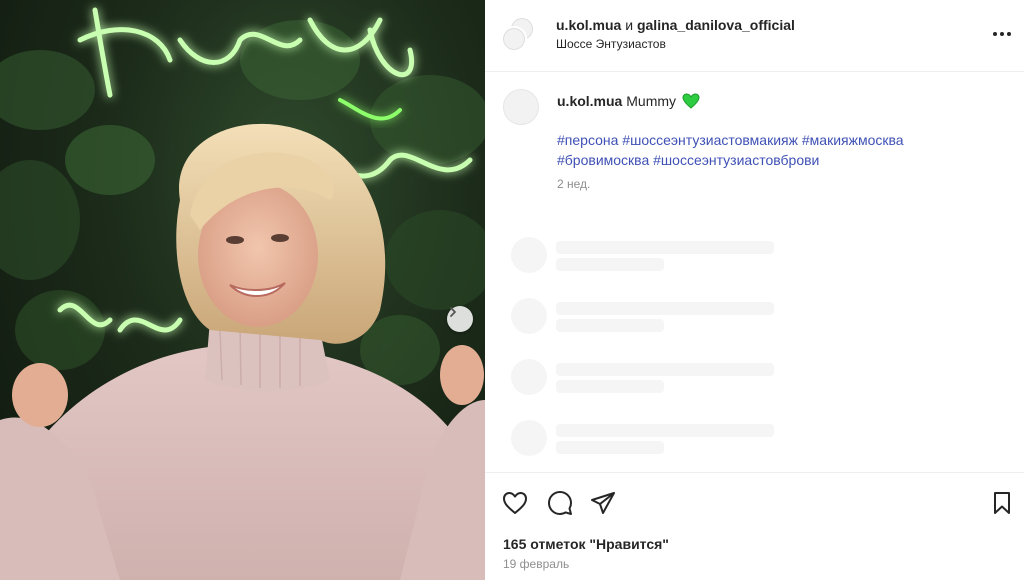 This screenshot has width=1024, height=580. I want to click on location-link: Шоссе Энтузиастов, so click(611, 44).